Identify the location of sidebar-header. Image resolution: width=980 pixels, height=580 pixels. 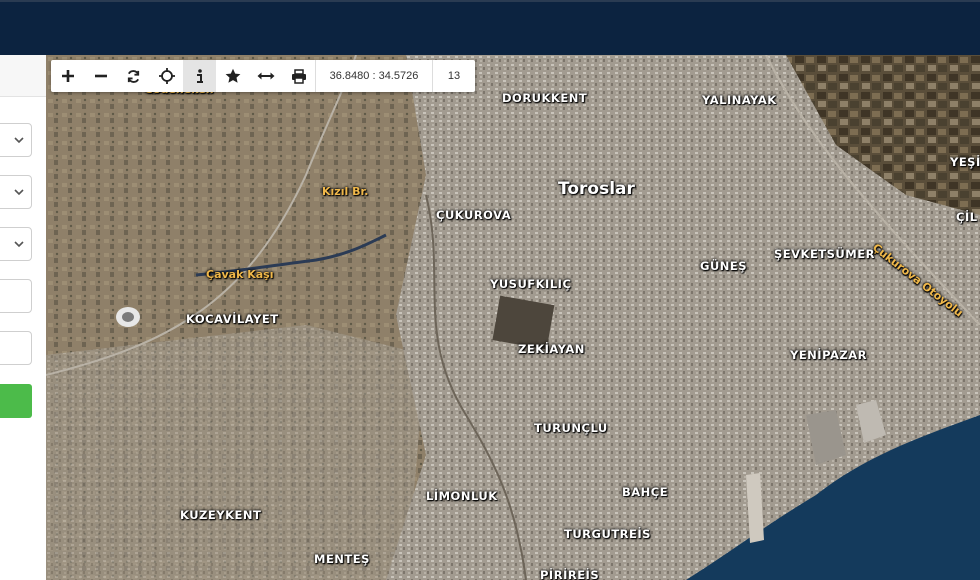
(23, 76).